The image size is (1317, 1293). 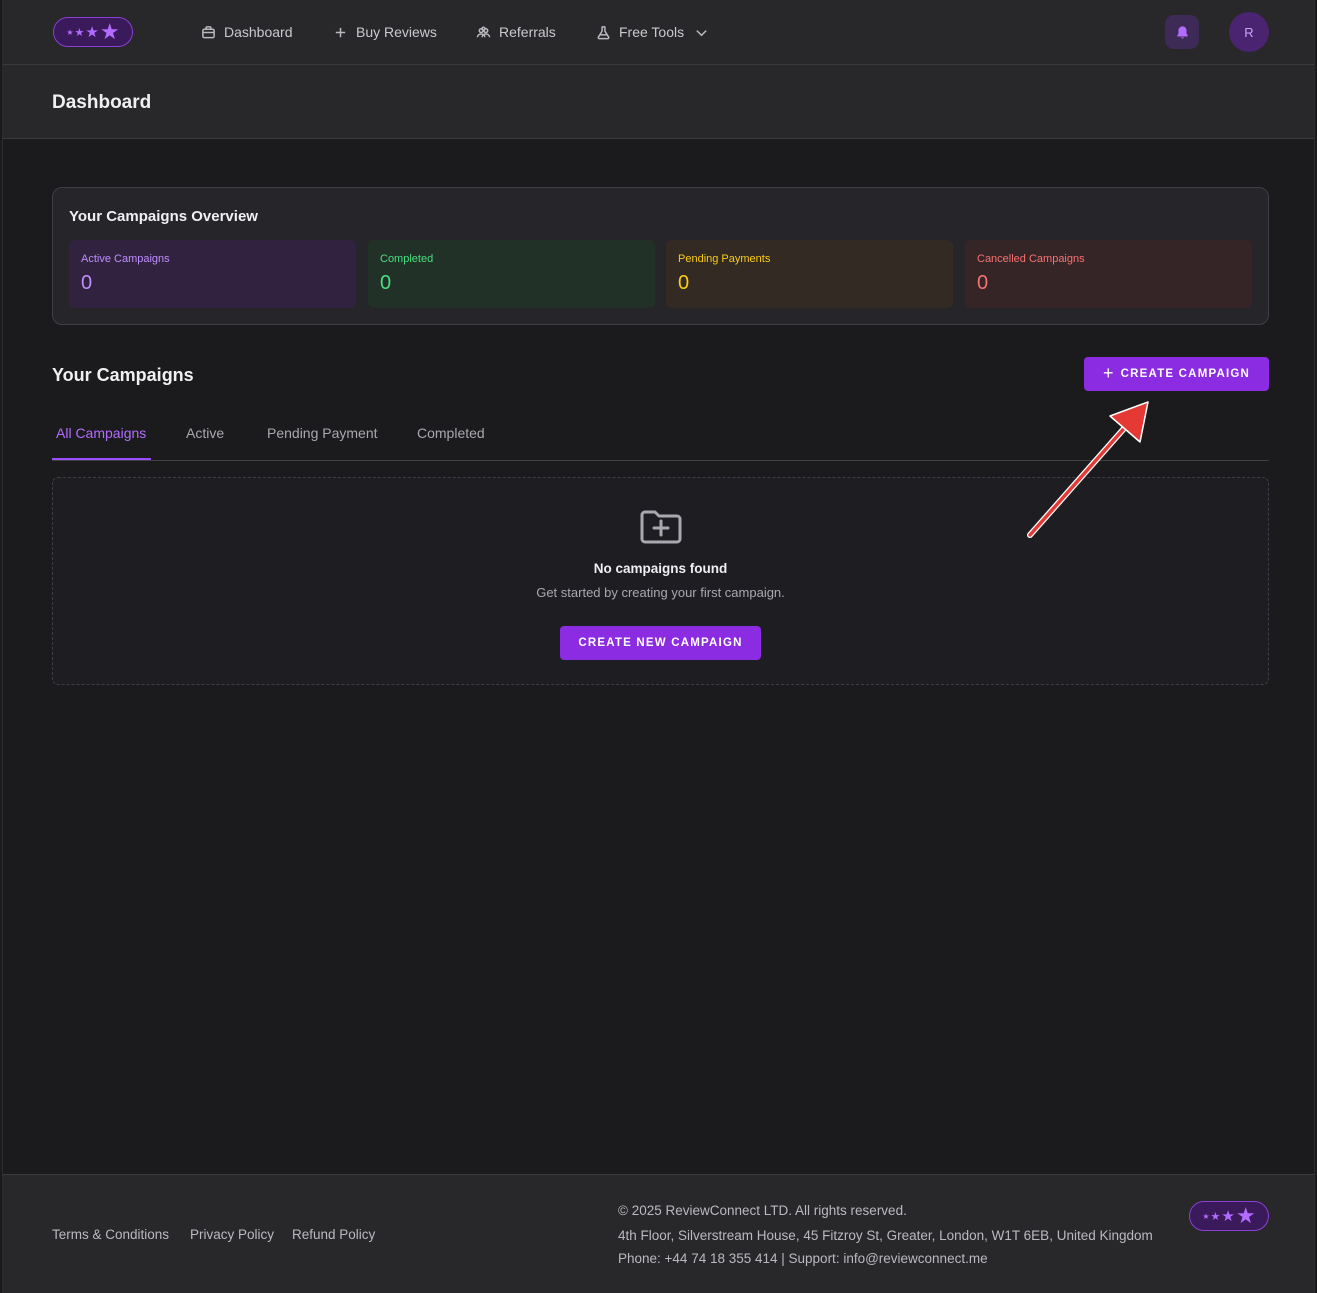 I want to click on create-campaign-button: + CREATE CAMPAIGN, so click(x=1176, y=374).